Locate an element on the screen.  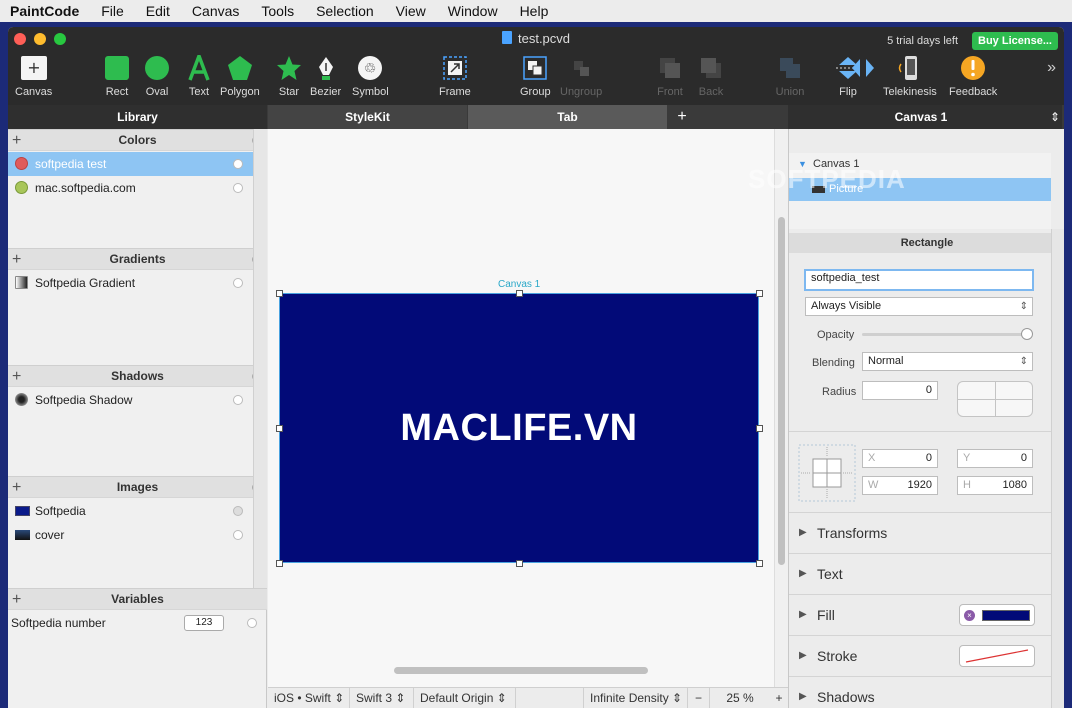
rect-tool-button: Rect is located at coordinates (117, 76).